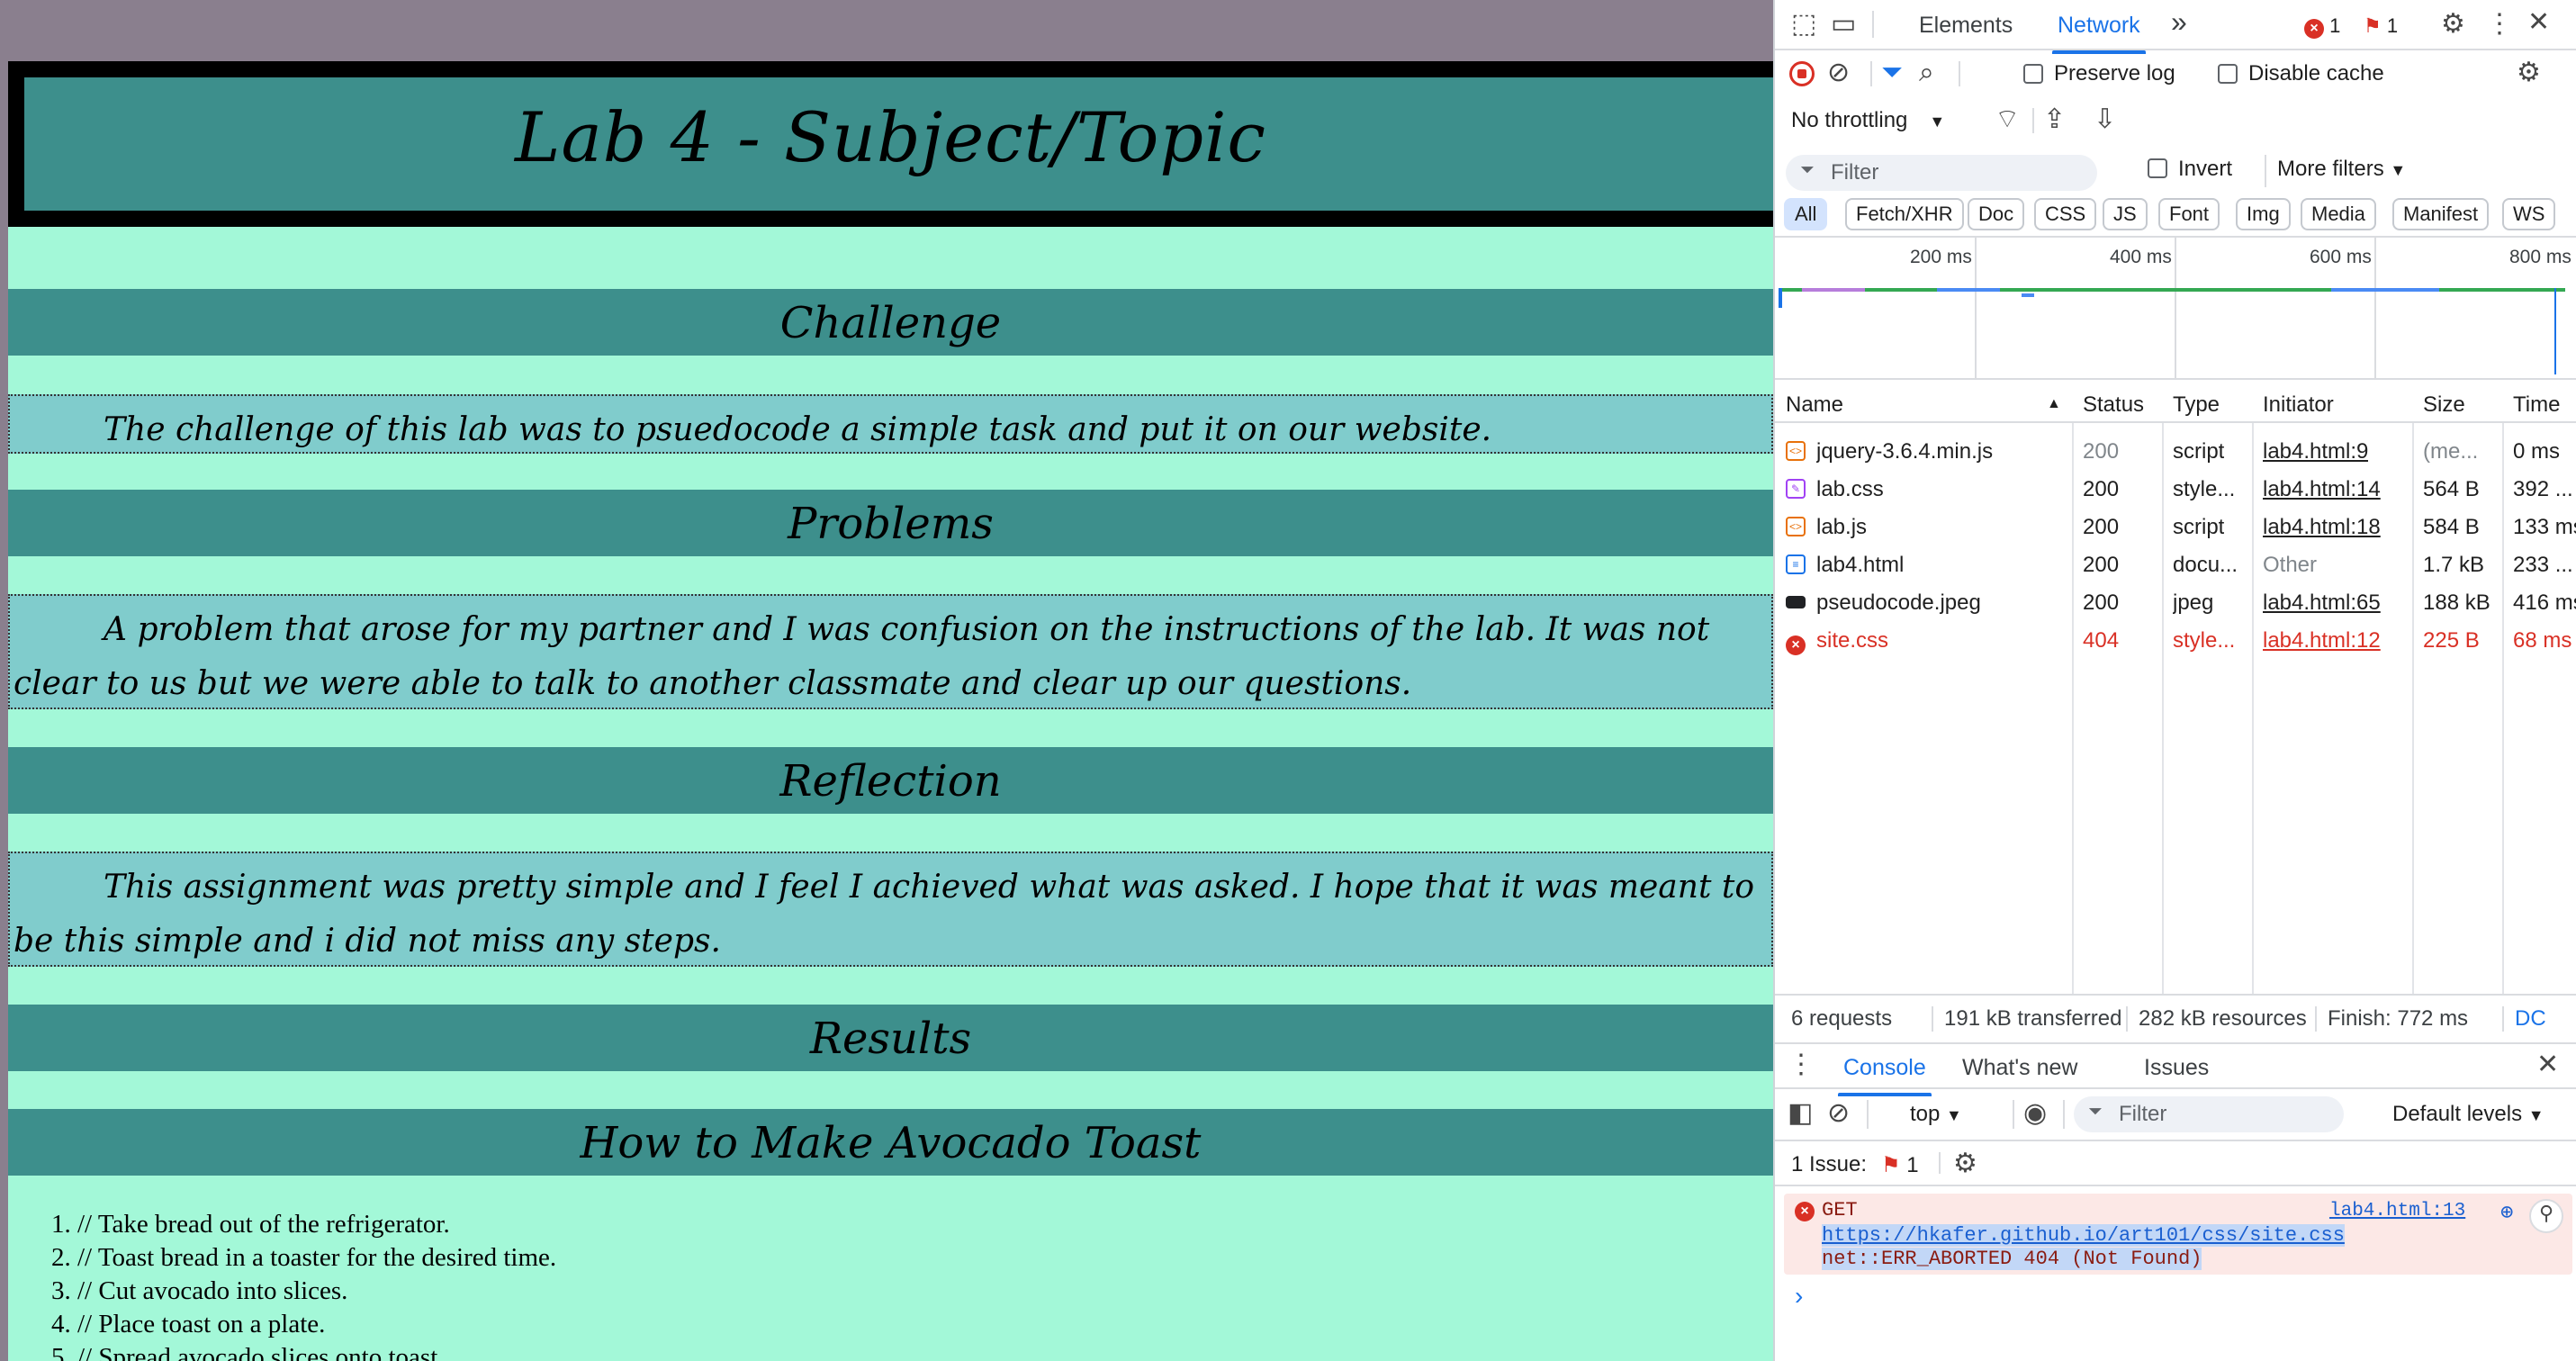 This screenshot has width=2576, height=1361. What do you see at coordinates (1941, 173) in the screenshot?
I see `filter-input: ⏷ Filter` at bounding box center [1941, 173].